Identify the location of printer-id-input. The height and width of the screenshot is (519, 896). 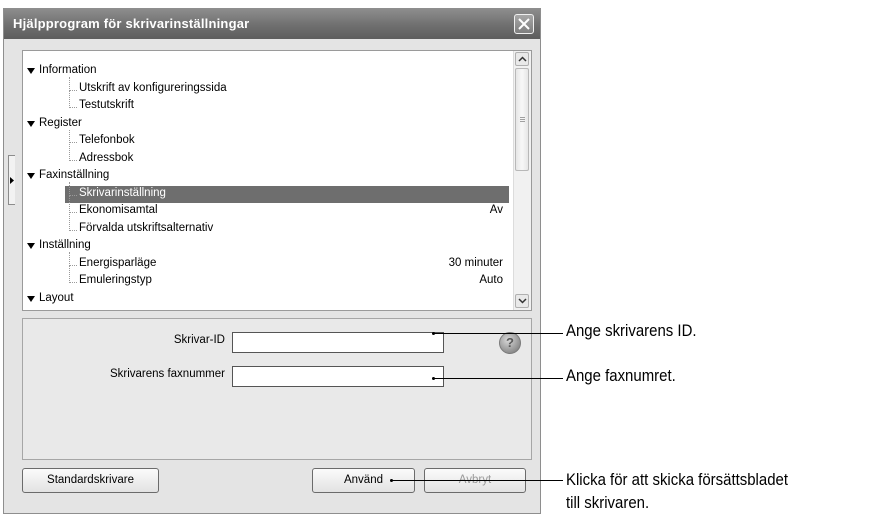
(338, 342).